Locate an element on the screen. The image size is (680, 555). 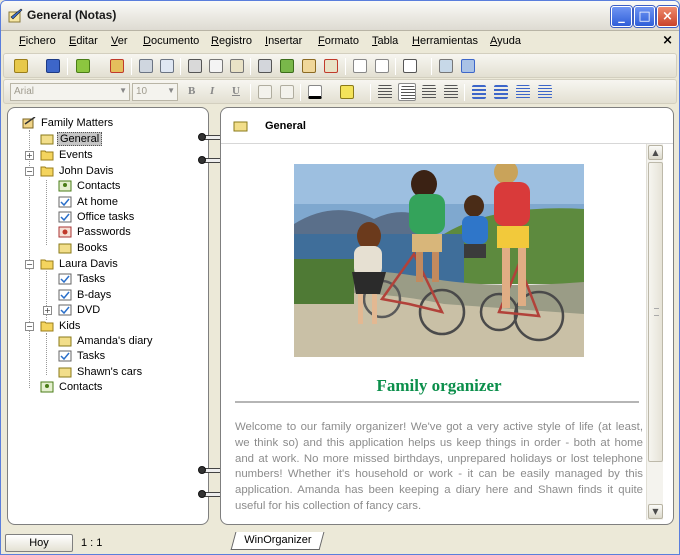
tree-node-label: Contacts is located at coordinates (81, 387).